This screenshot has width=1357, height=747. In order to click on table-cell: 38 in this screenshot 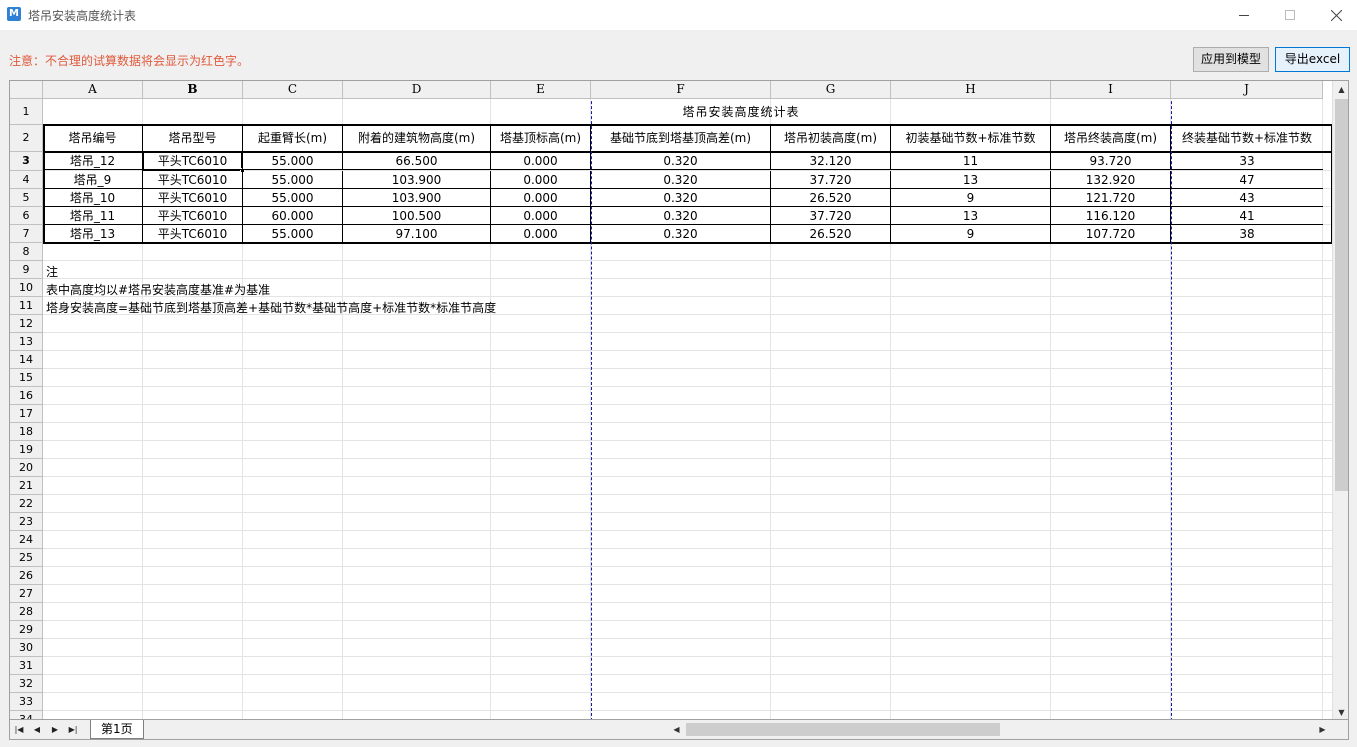, I will do `click(1247, 234)`.